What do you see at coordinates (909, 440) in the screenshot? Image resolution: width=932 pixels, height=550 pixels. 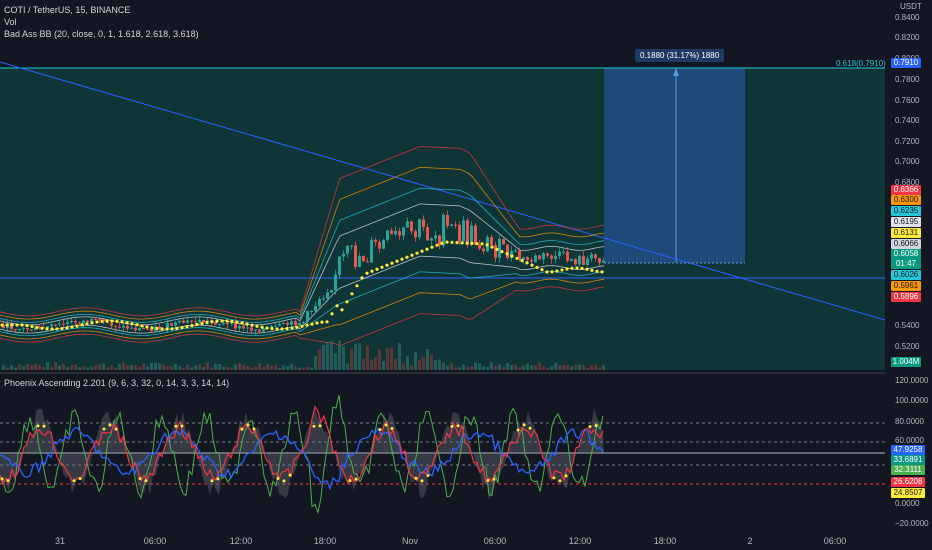 I see `osc-tick: 60.0000` at bounding box center [909, 440].